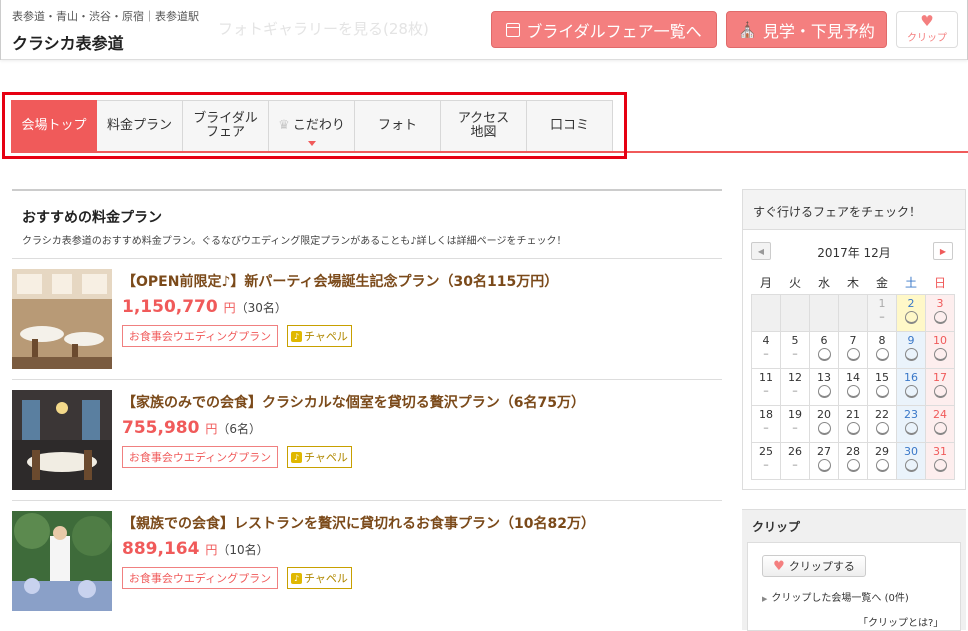 The width and height of the screenshot is (968, 631). I want to click on calendar-day: 29, so click(882, 460).